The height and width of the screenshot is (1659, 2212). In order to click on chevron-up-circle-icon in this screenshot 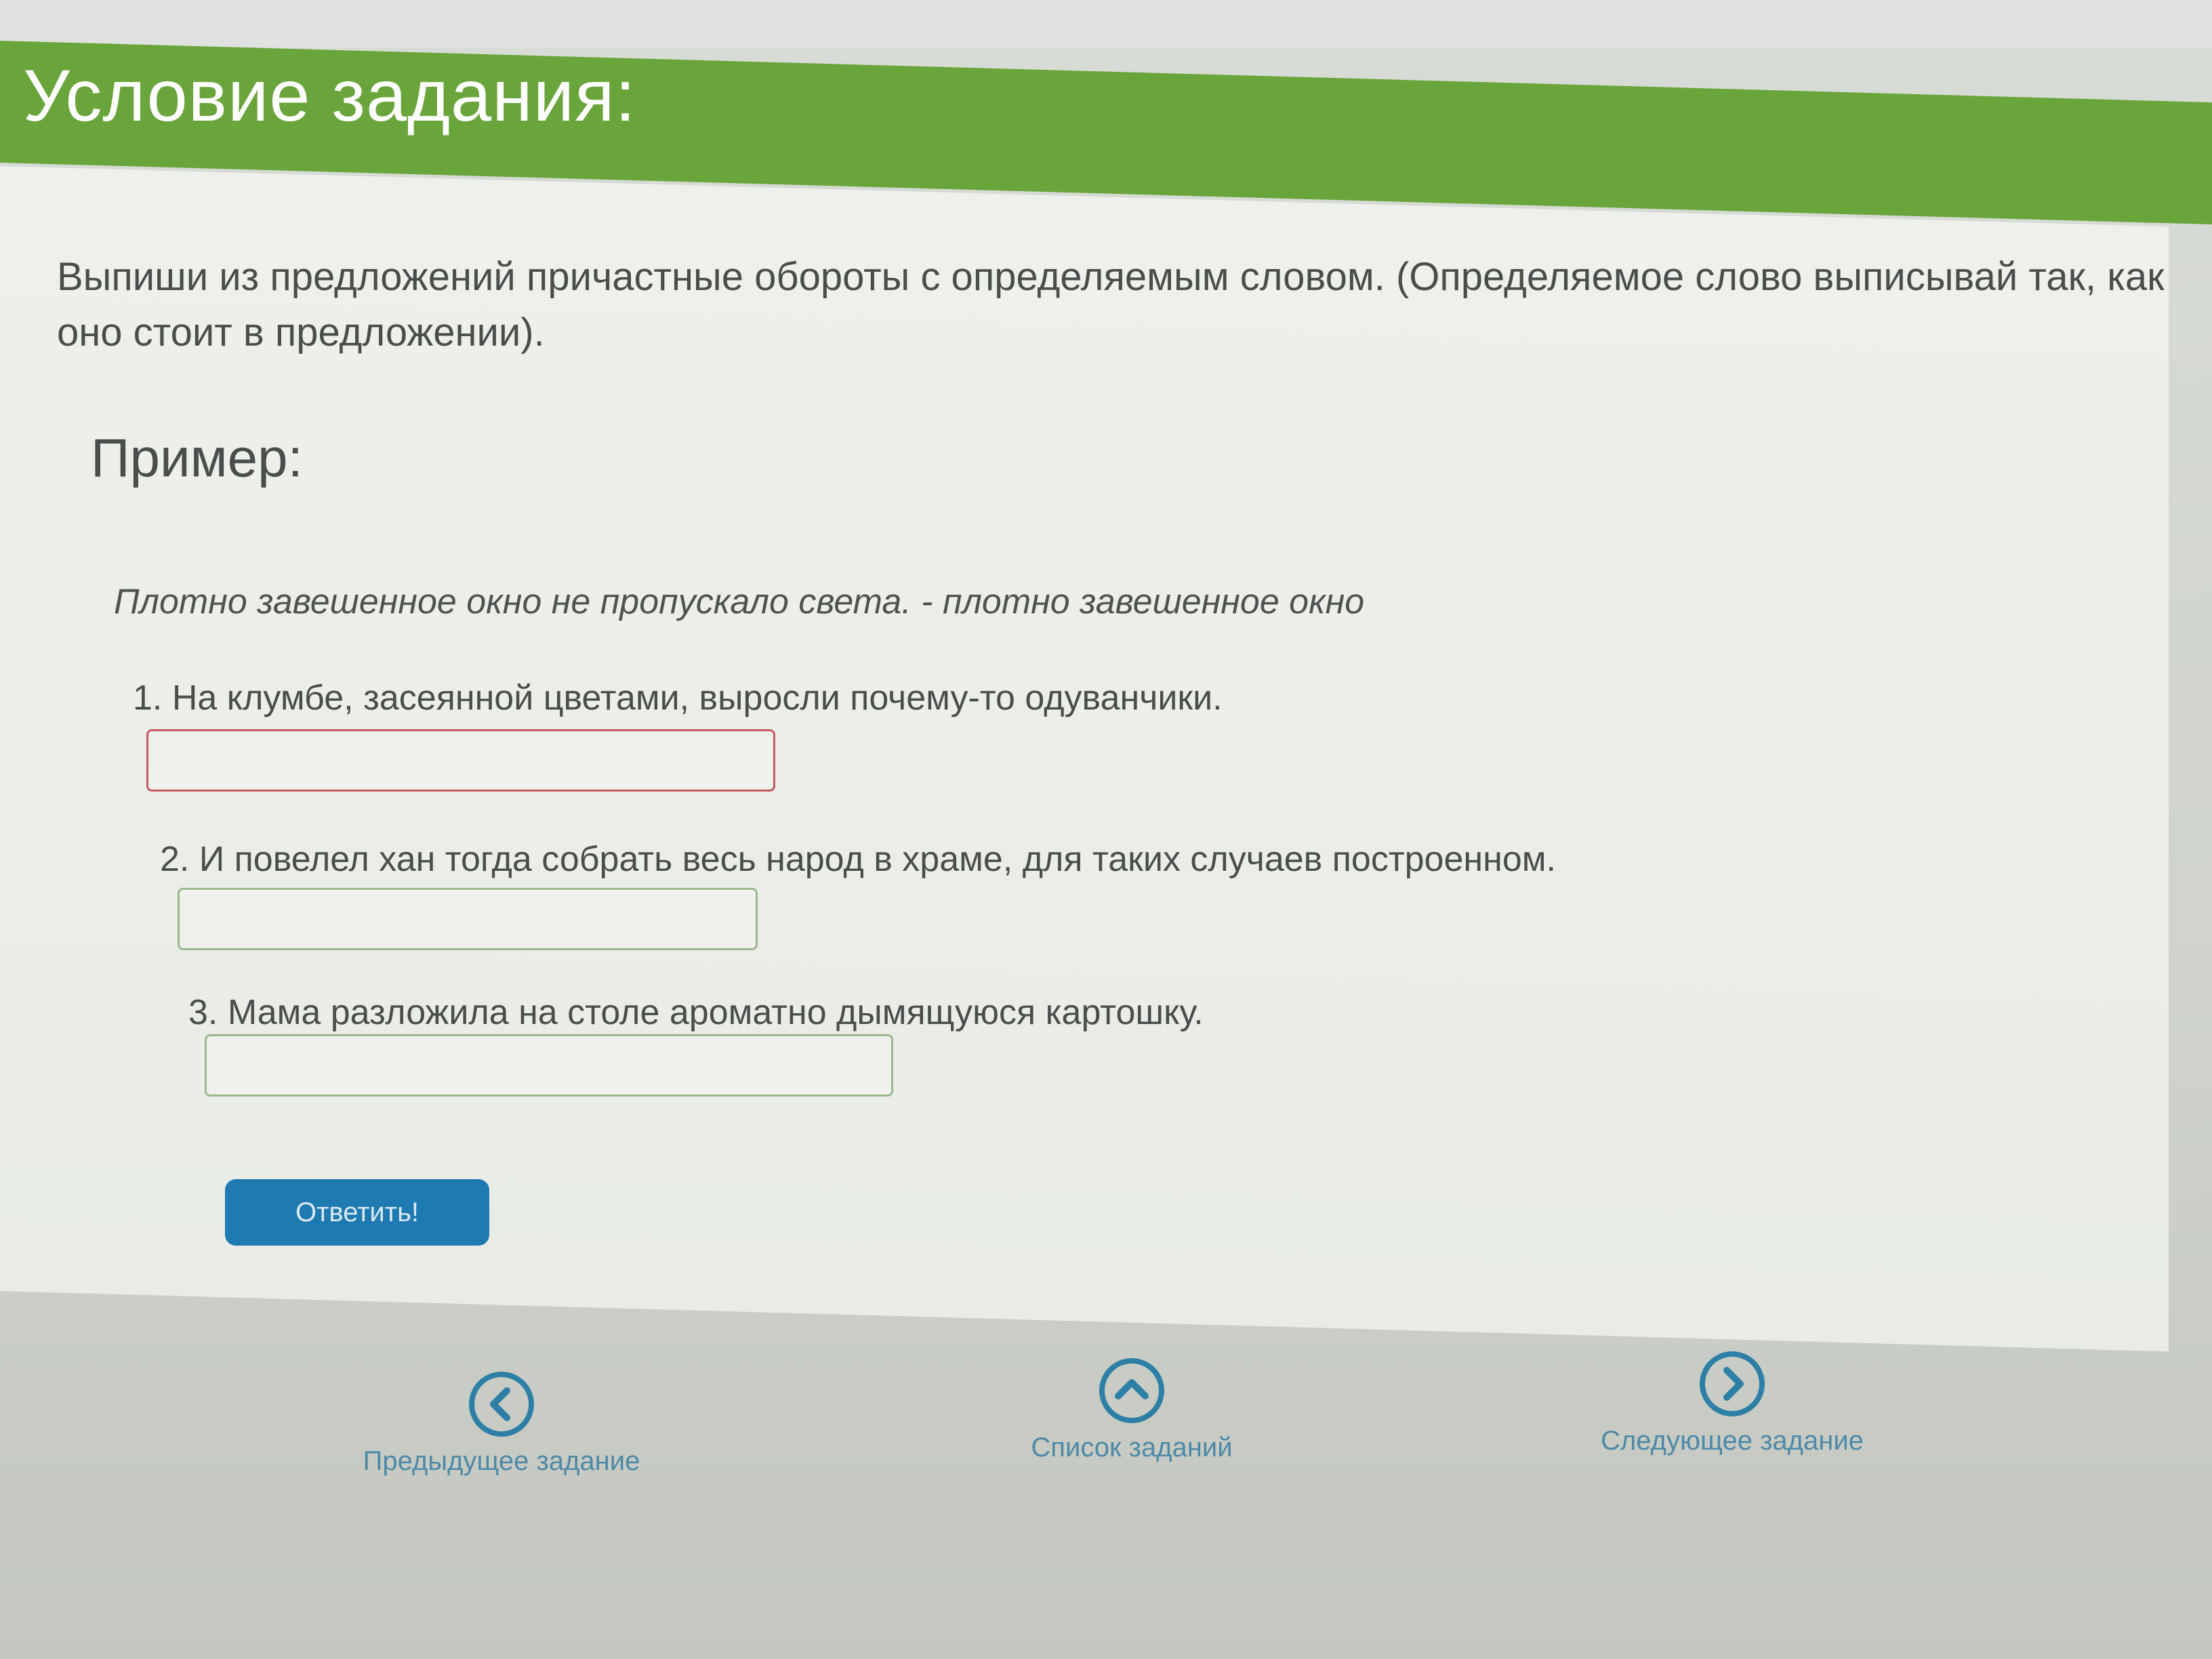, I will do `click(1131, 1390)`.